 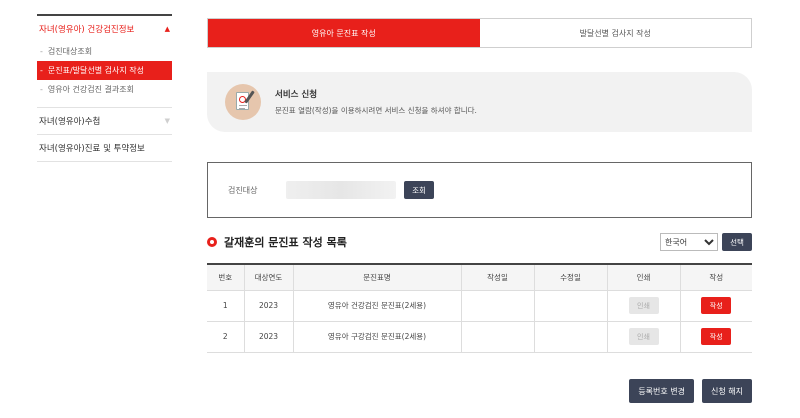 What do you see at coordinates (570, 277) in the screenshot?
I see `col-header-modified-date: 수정일` at bounding box center [570, 277].